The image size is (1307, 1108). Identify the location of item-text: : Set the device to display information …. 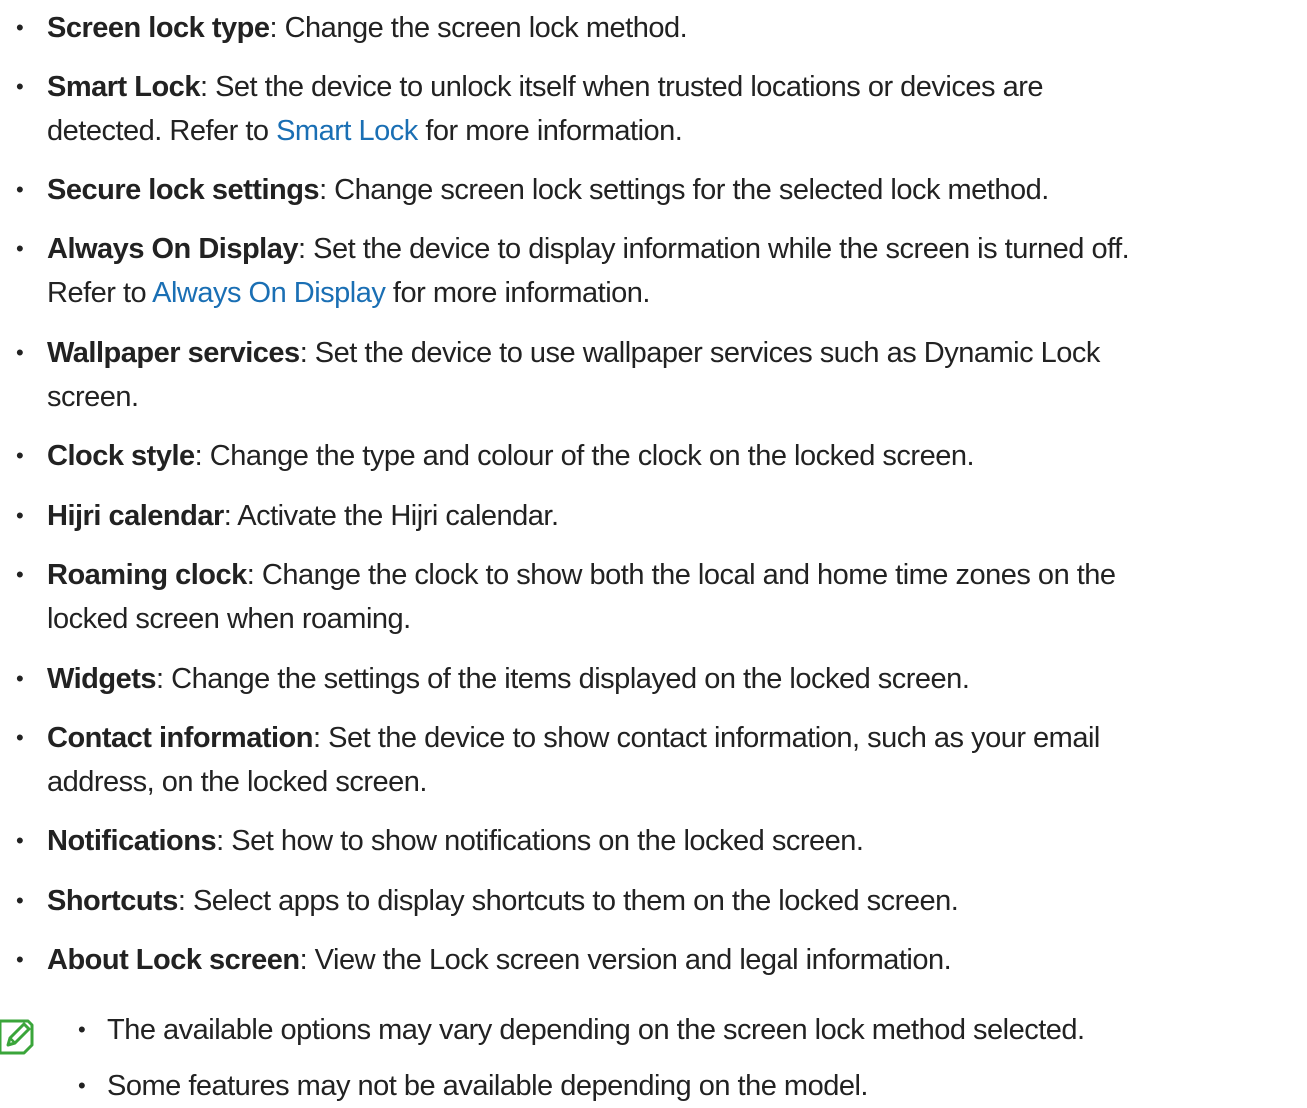
(714, 249).